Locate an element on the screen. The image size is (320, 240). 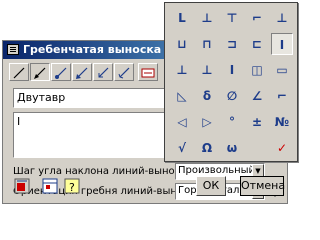
dot-line-icon is located at coordinates (61, 73).